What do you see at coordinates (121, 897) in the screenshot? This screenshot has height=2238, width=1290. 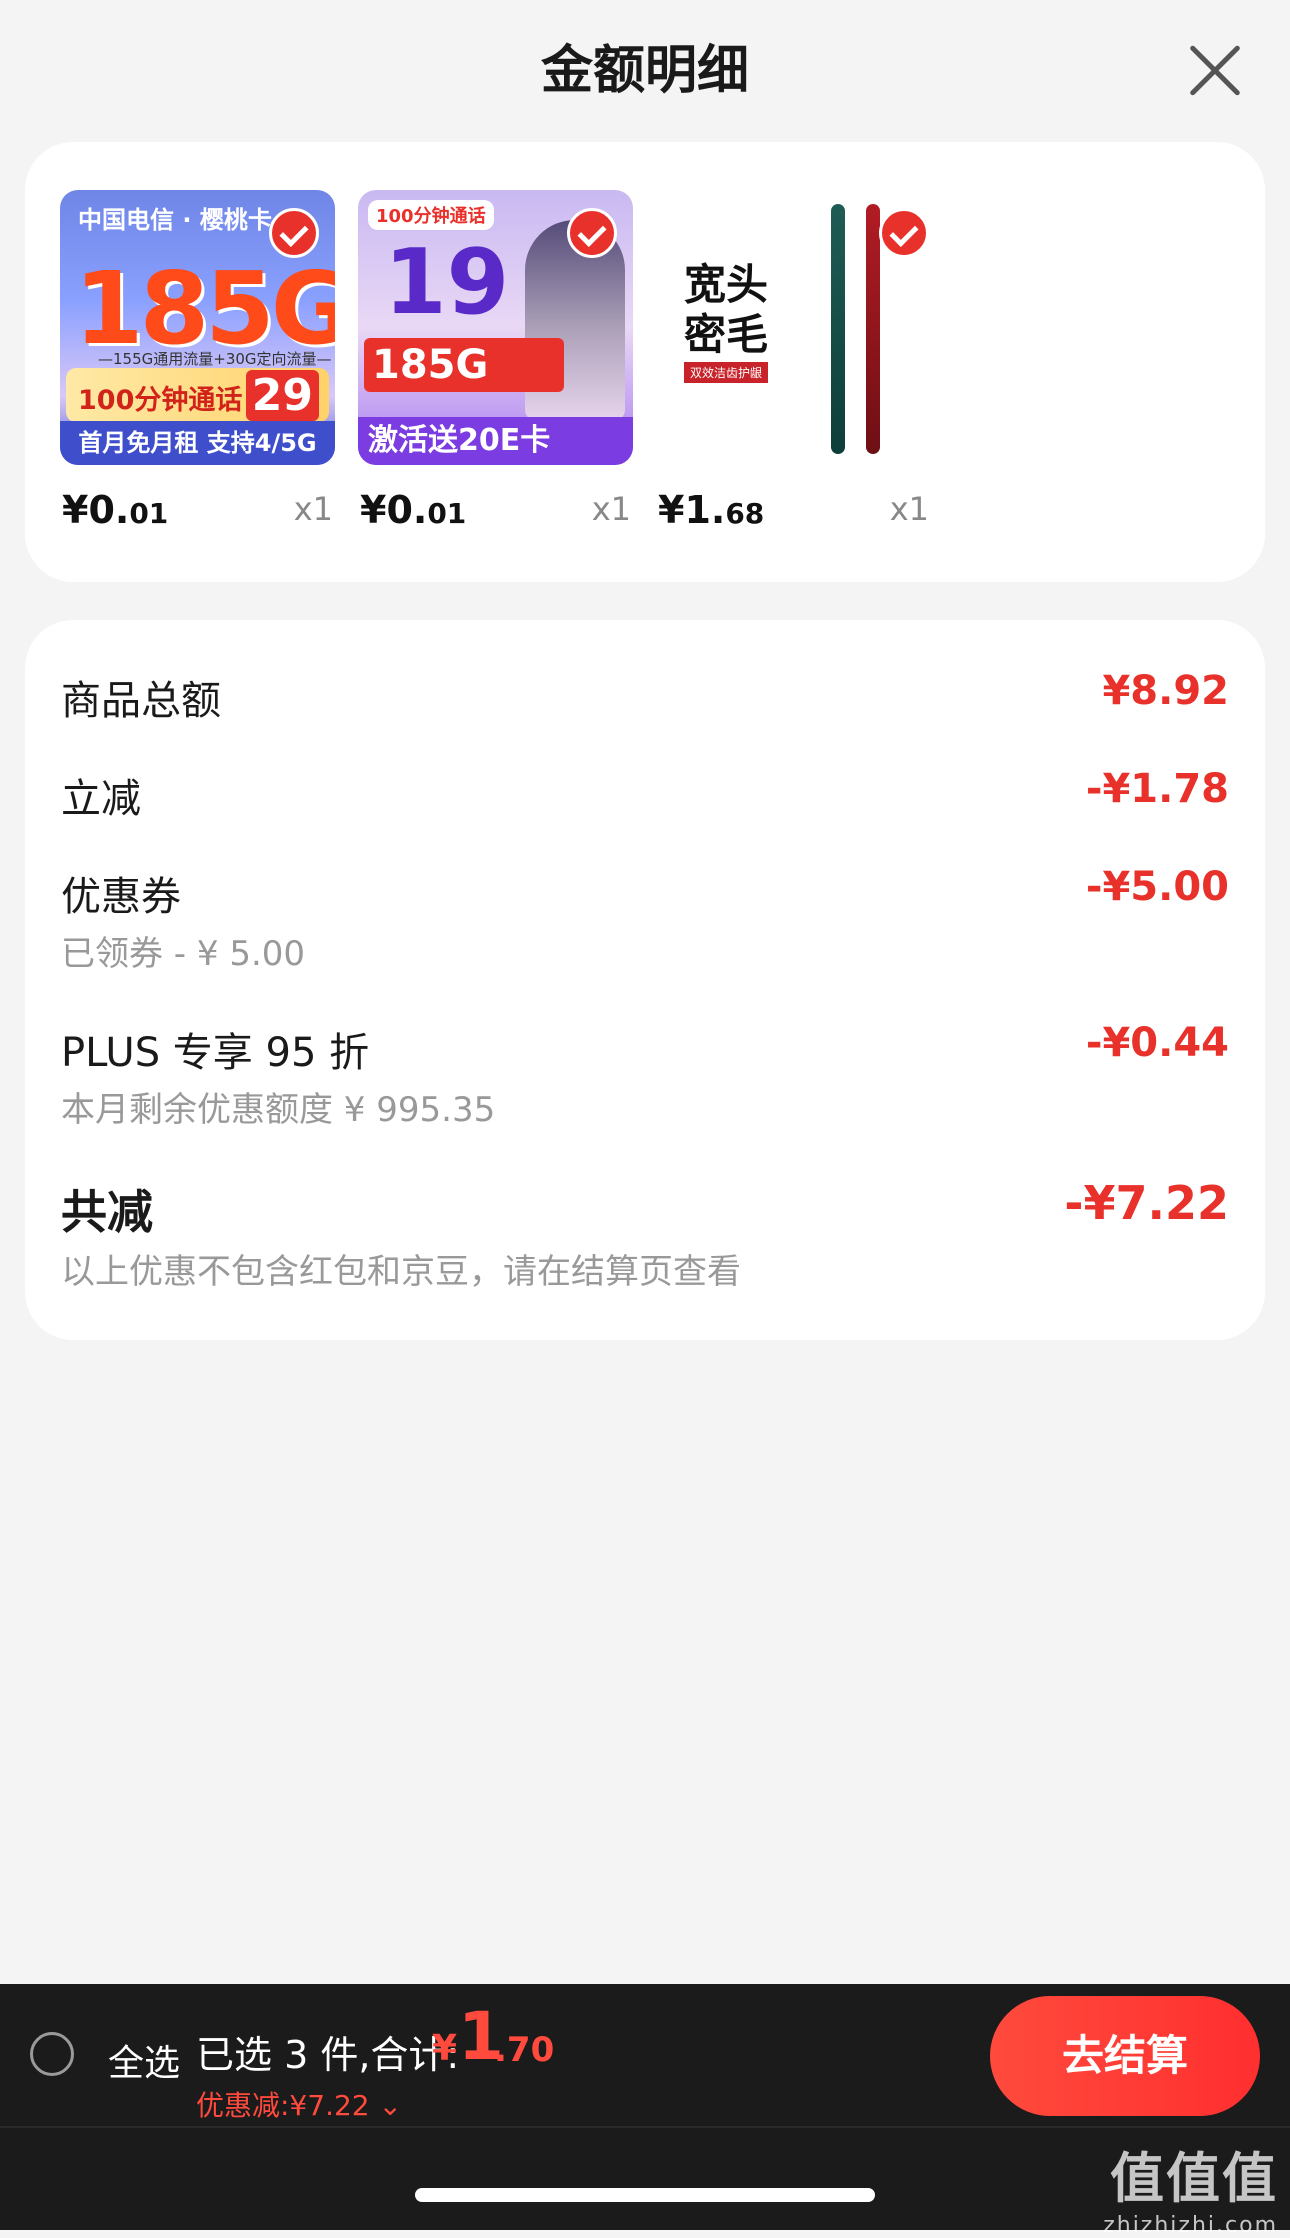 I see `summary-coupon-label: 优惠券` at bounding box center [121, 897].